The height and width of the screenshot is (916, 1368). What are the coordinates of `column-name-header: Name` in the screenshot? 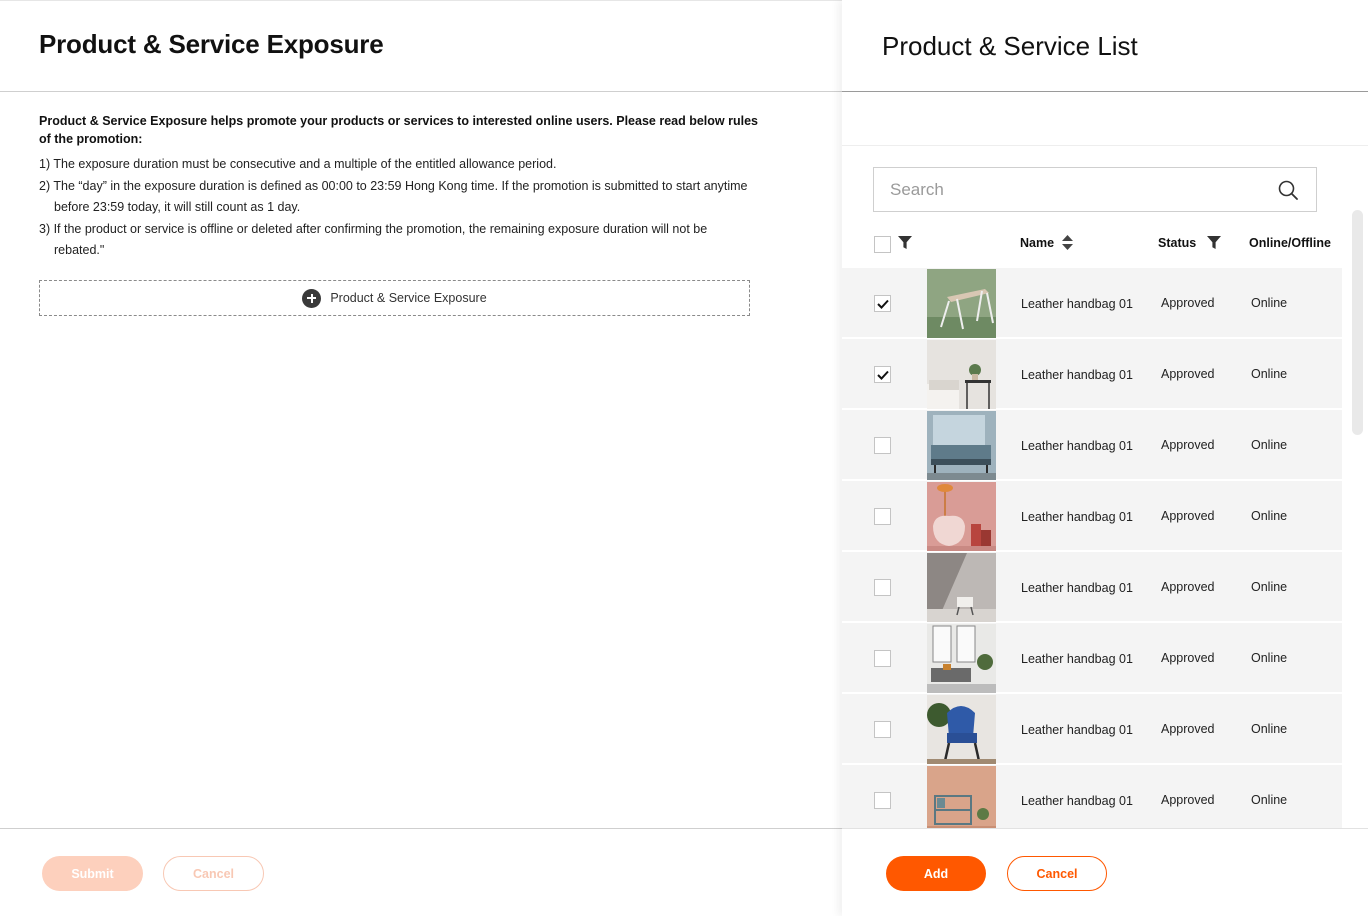 It's located at (1037, 243).